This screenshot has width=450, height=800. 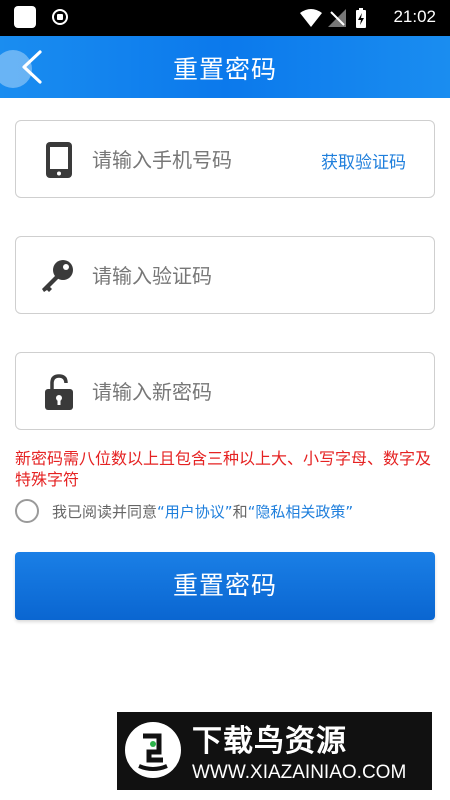 I want to click on watermark-title: 下载鸟资源, so click(x=269, y=741).